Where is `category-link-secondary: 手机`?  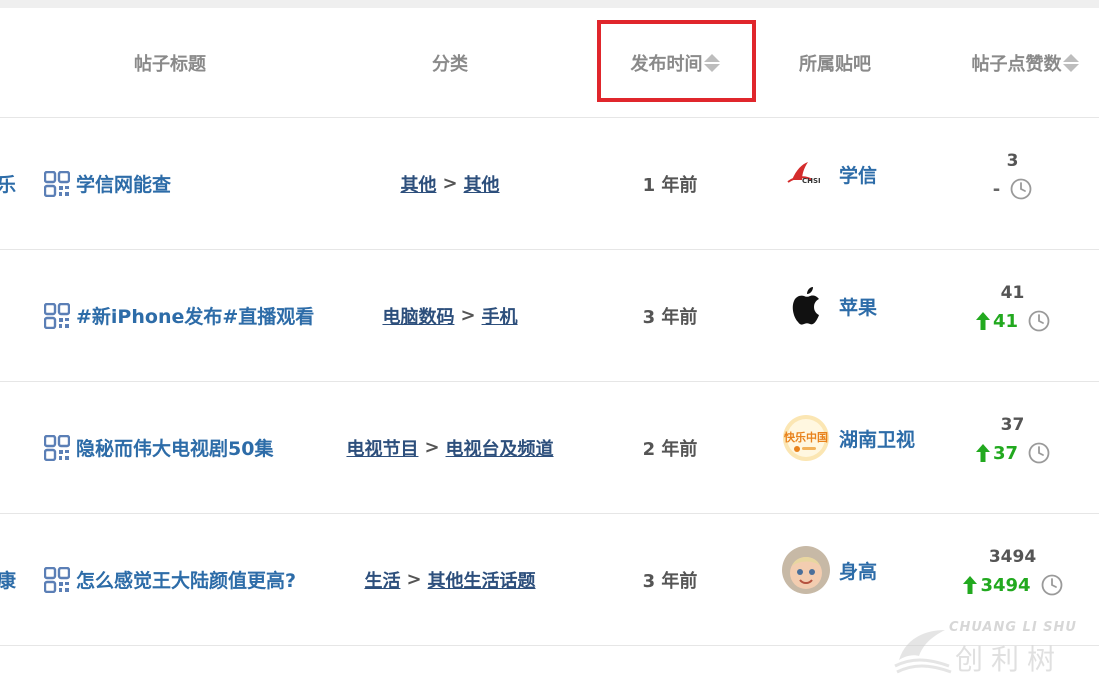
category-link-secondary: 手机 is located at coordinates (500, 316).